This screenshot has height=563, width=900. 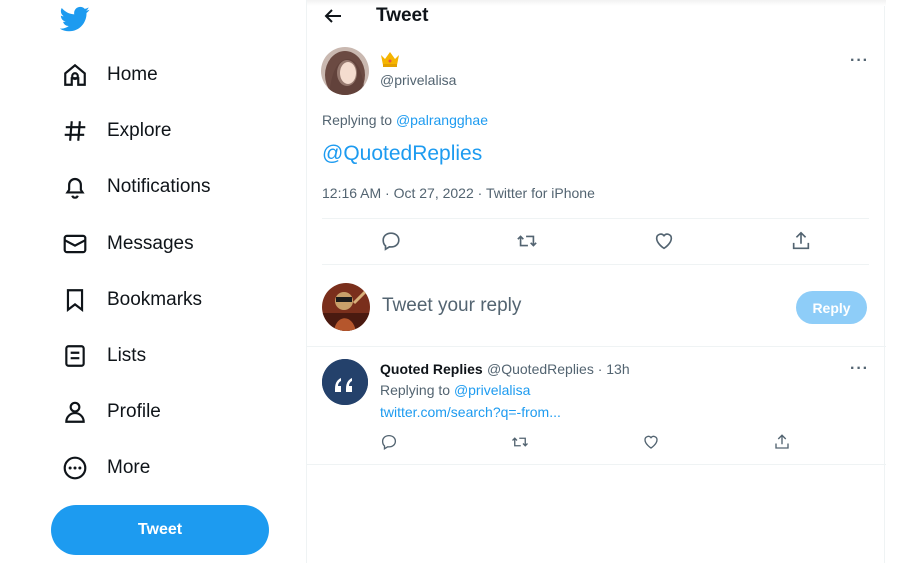 I want to click on crown-emoji, so click(x=390, y=59).